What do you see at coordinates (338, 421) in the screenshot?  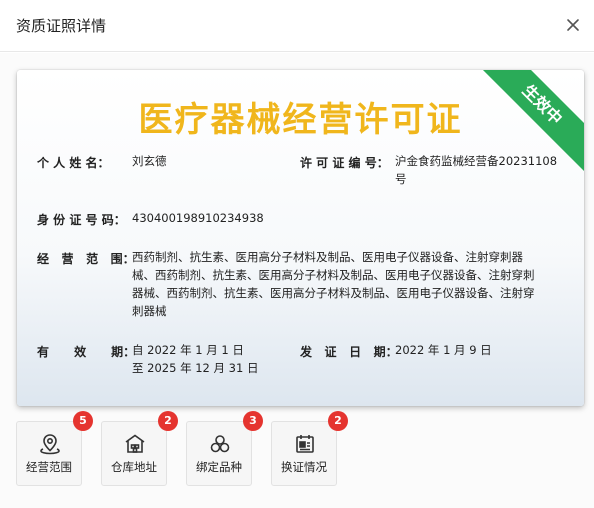 I see `license-renewal-count-badge: 2` at bounding box center [338, 421].